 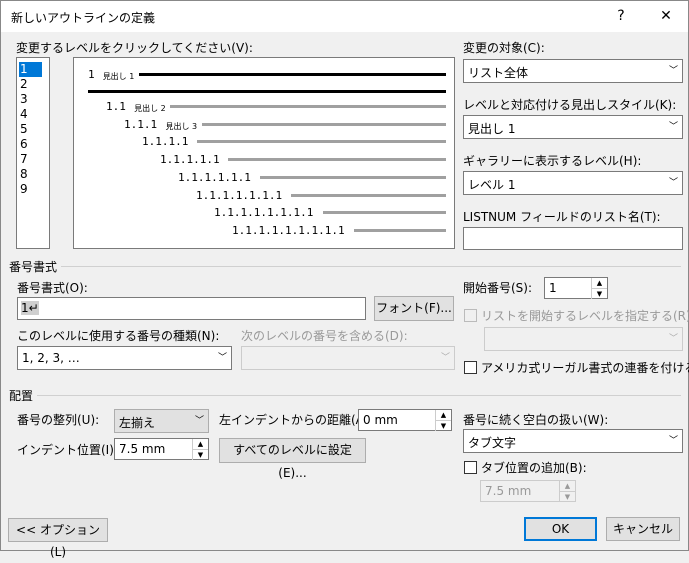 I want to click on restart-label: リストを開始するレベルを指定する(R):, so click(x=585, y=316).